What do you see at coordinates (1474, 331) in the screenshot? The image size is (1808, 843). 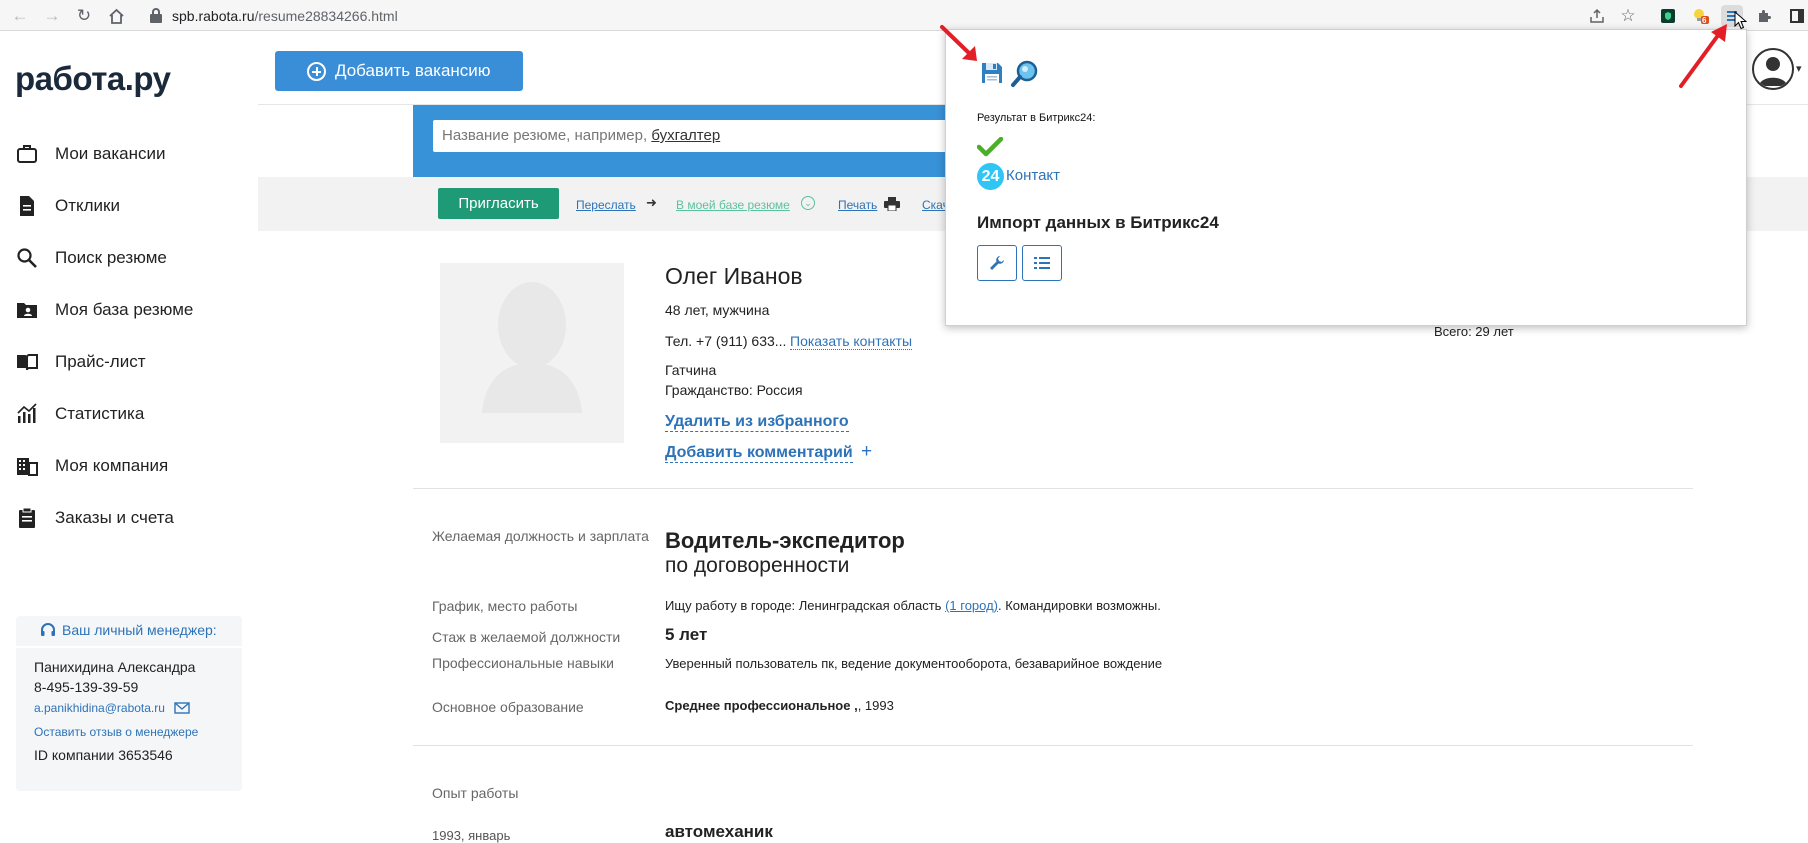 I see `total-experience: Всего: 29 лет` at bounding box center [1474, 331].